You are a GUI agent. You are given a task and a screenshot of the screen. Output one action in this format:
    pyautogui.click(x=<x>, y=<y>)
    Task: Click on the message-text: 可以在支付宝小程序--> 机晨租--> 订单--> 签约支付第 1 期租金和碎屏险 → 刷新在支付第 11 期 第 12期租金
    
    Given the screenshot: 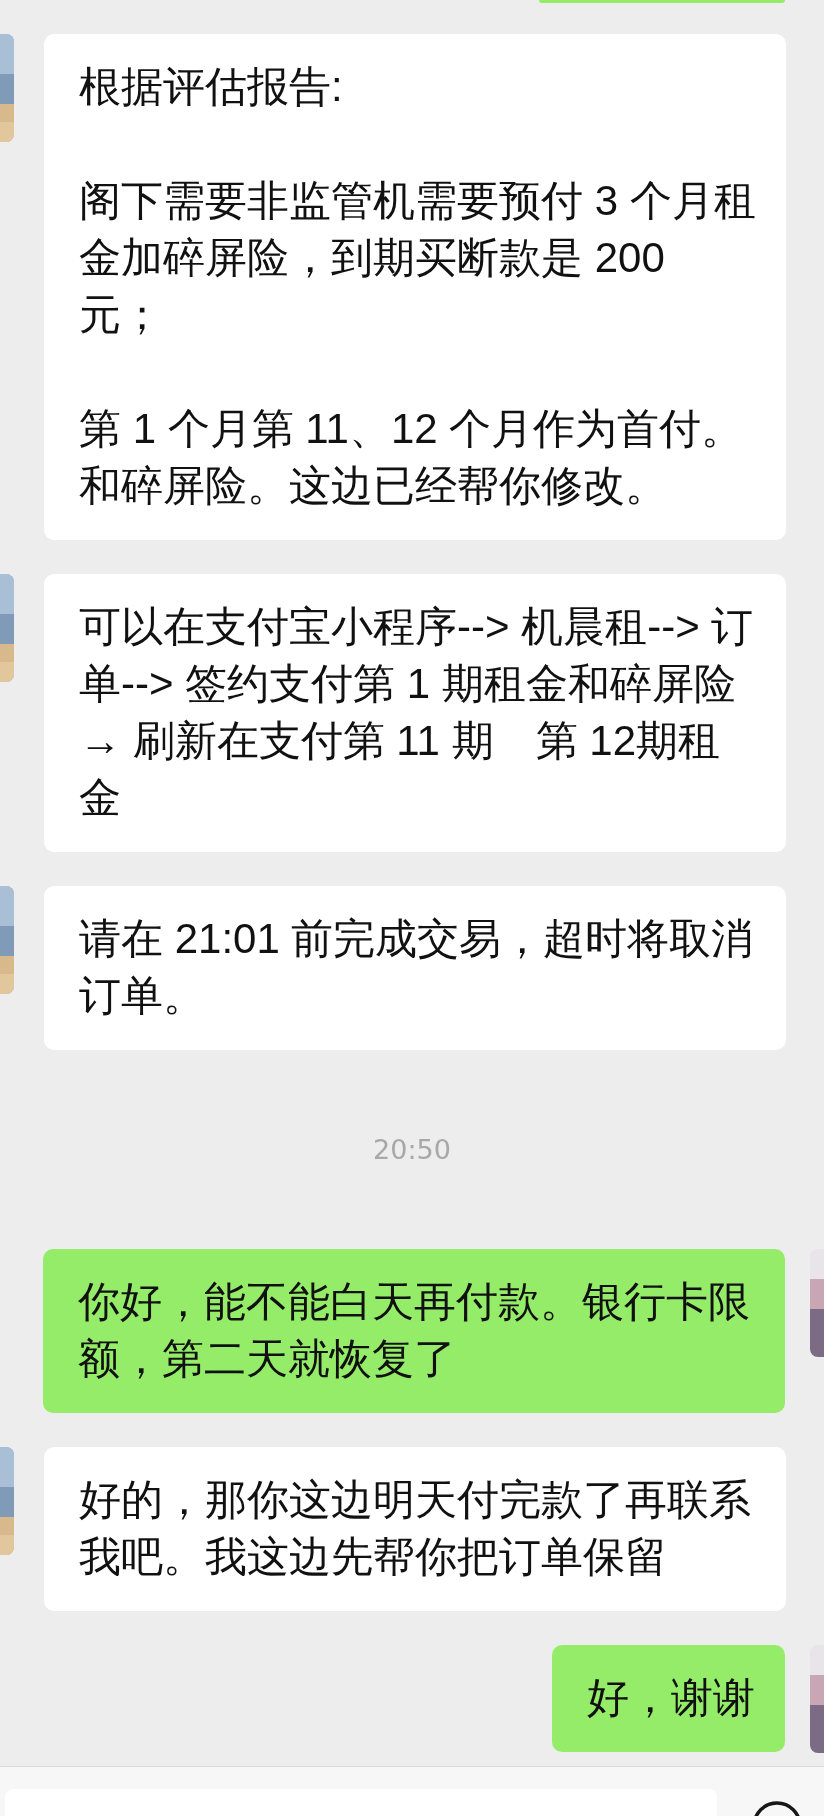 What is the action you would take?
    pyautogui.click(x=417, y=712)
    